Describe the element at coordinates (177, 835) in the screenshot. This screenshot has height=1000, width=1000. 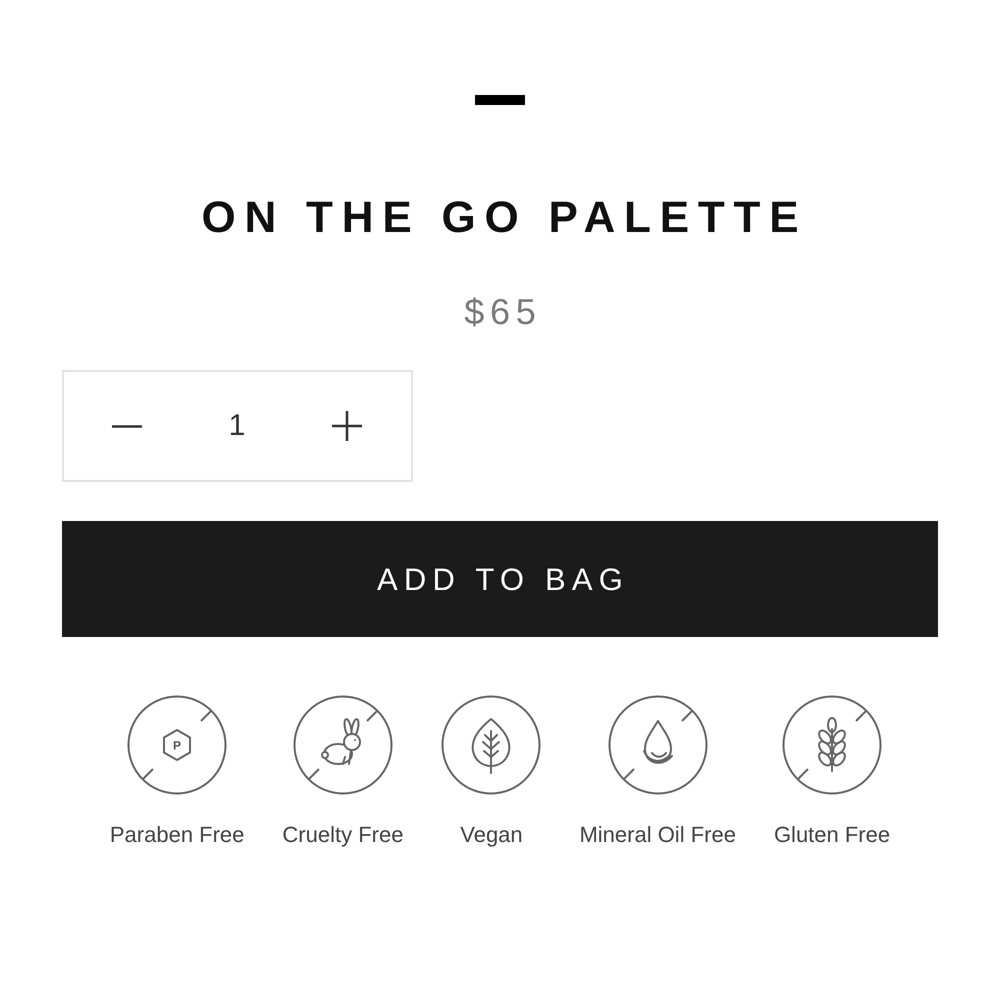
I see `badge-label: Paraben Free` at that location.